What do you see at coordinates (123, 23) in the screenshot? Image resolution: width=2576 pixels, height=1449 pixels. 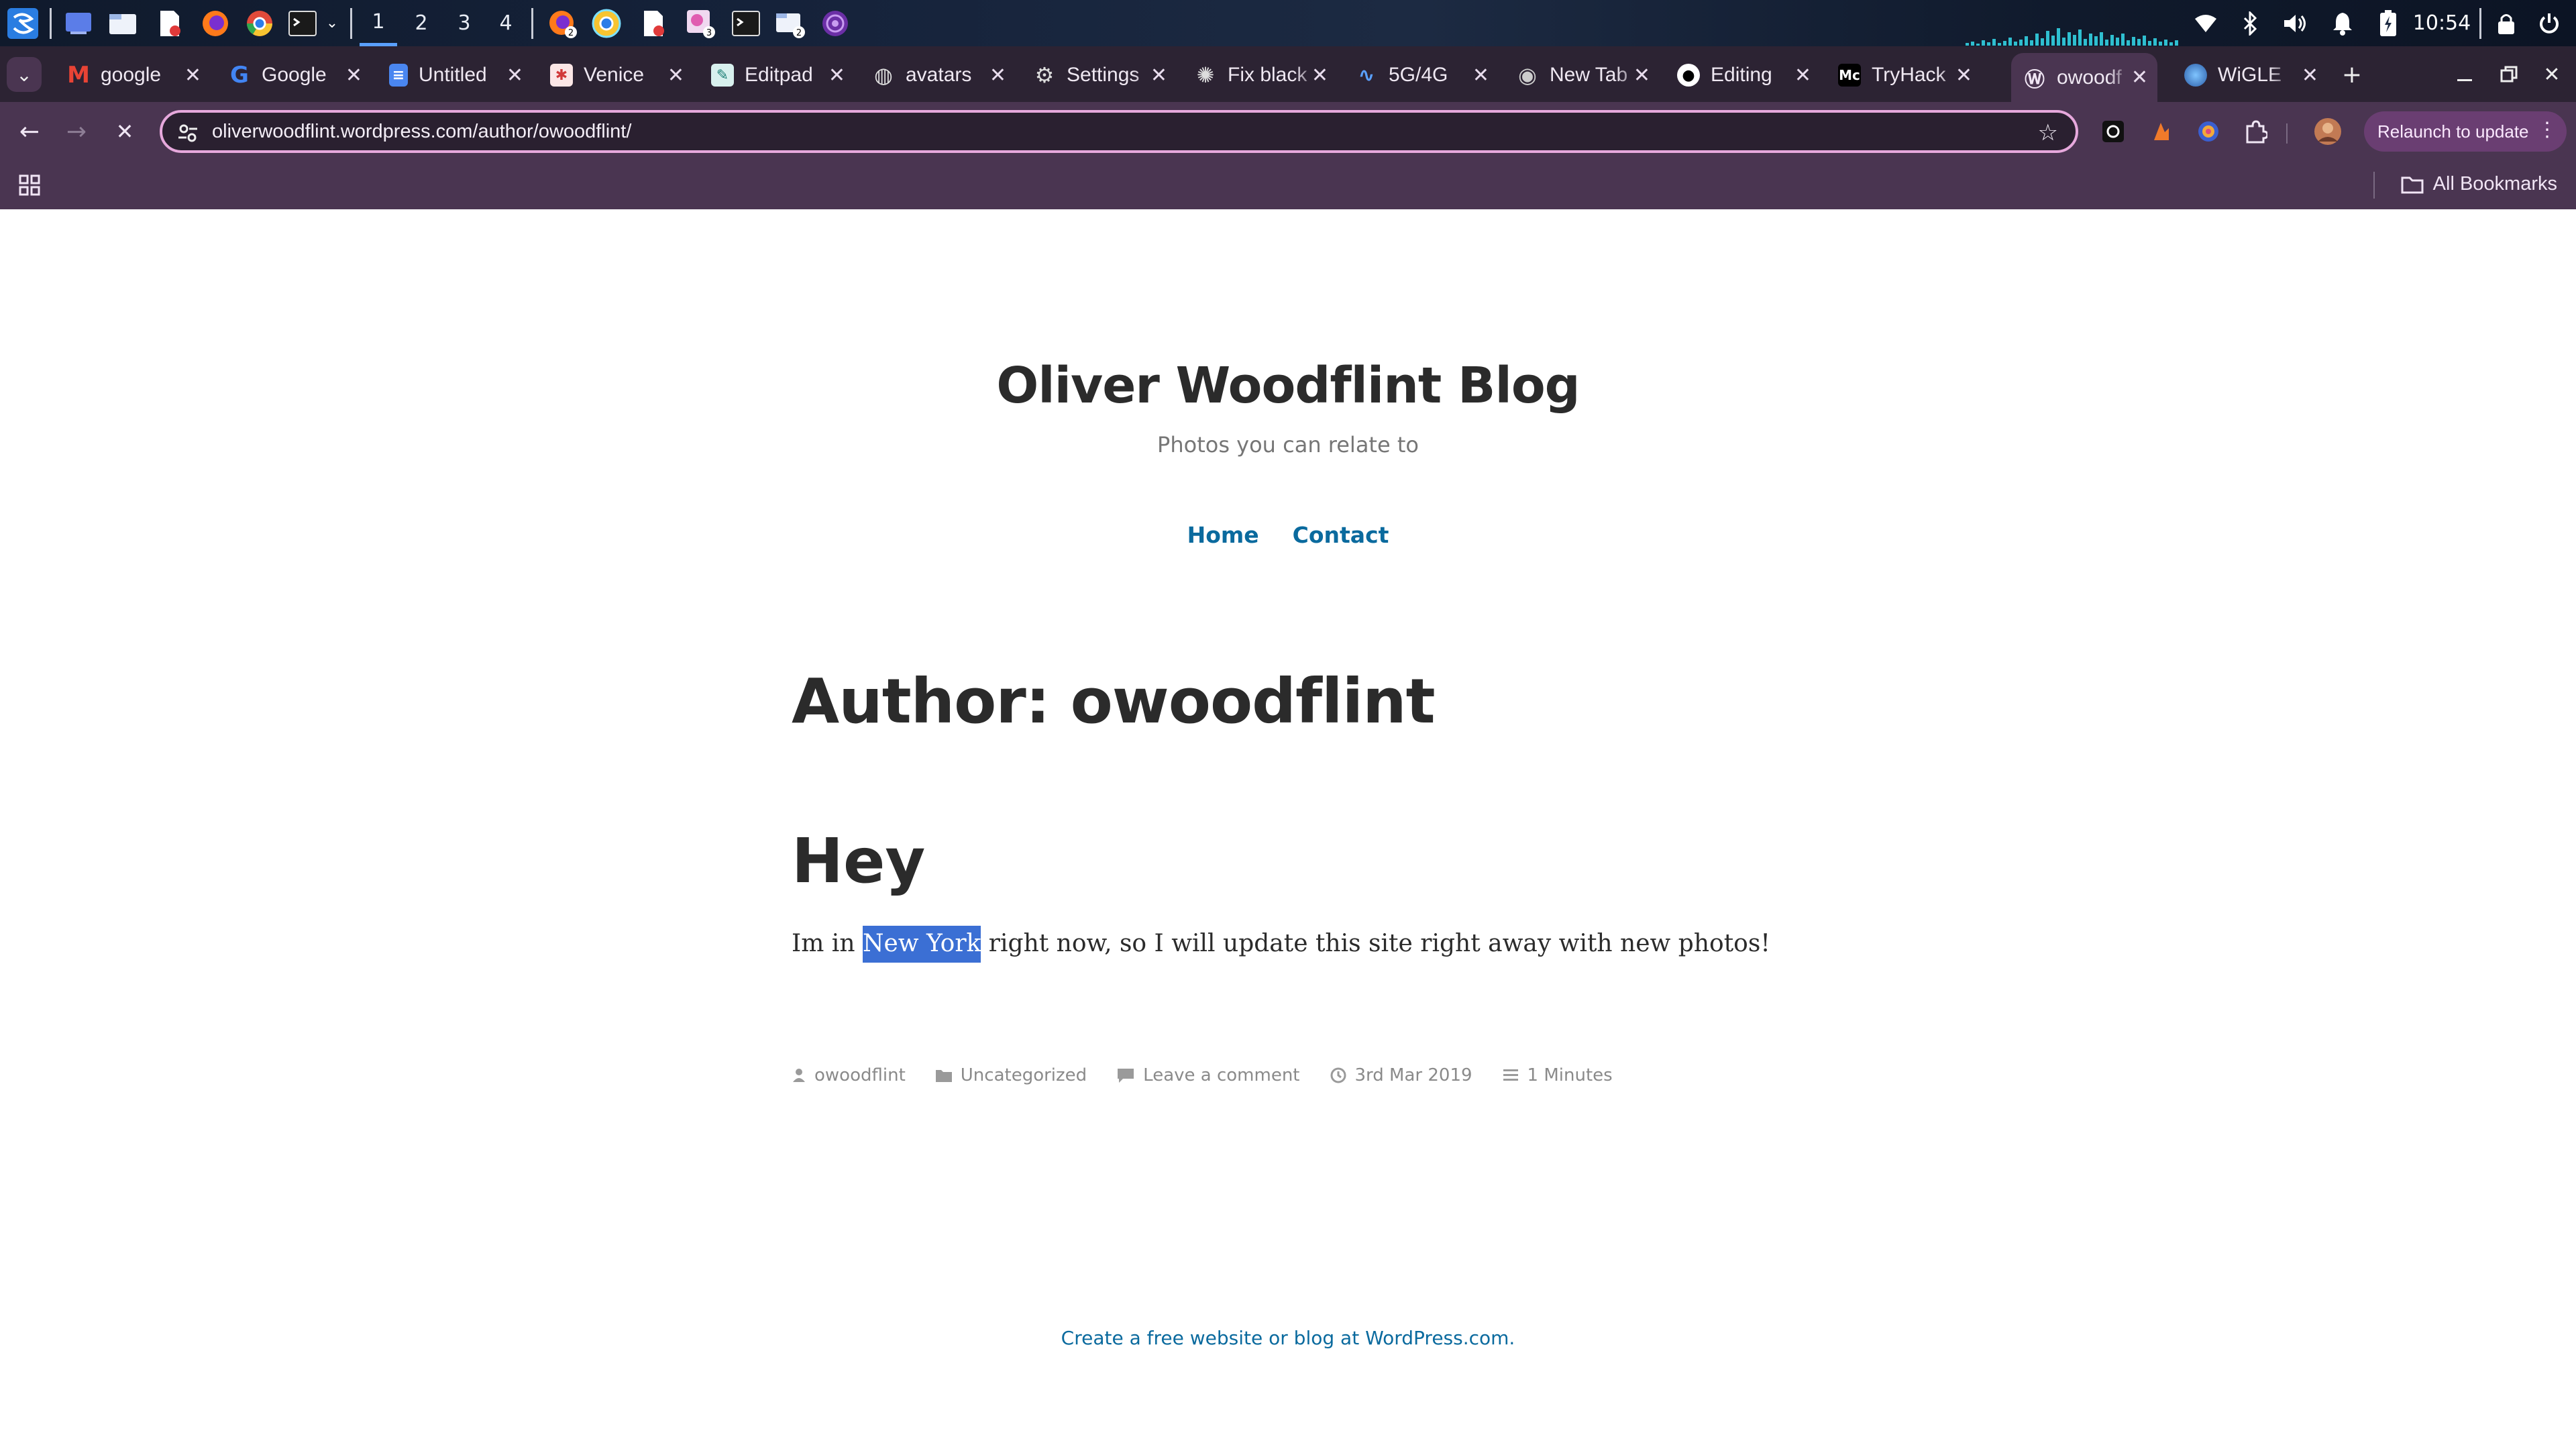 I see `file-manager-icon` at bounding box center [123, 23].